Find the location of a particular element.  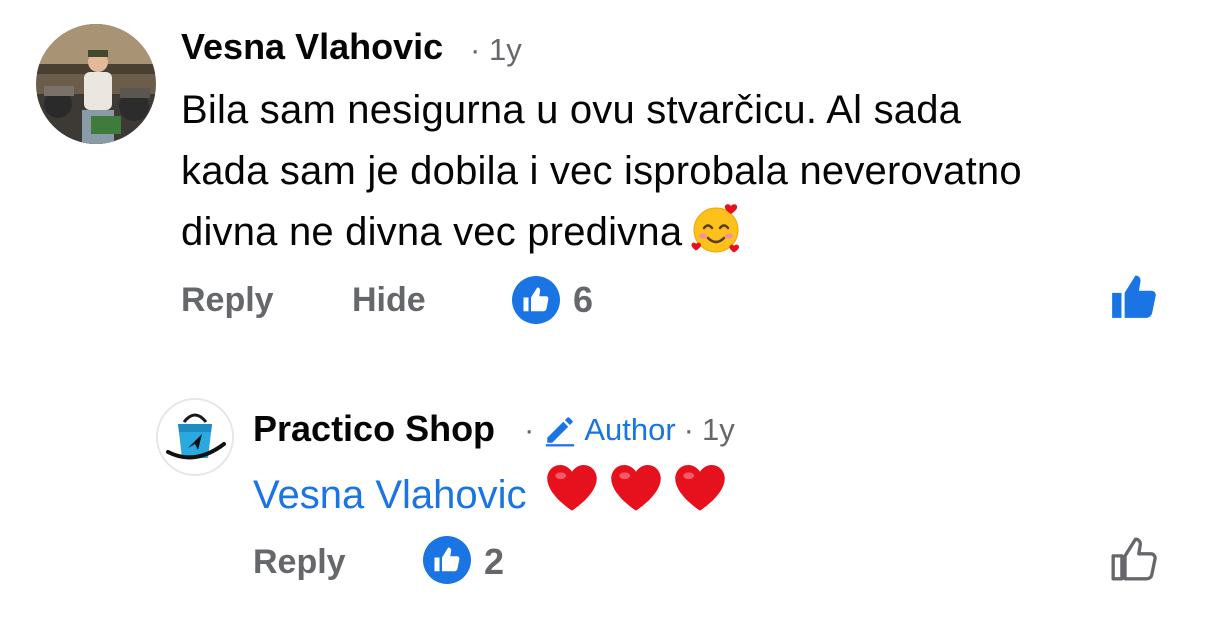

author-badge-label: Author is located at coordinates (630, 429).